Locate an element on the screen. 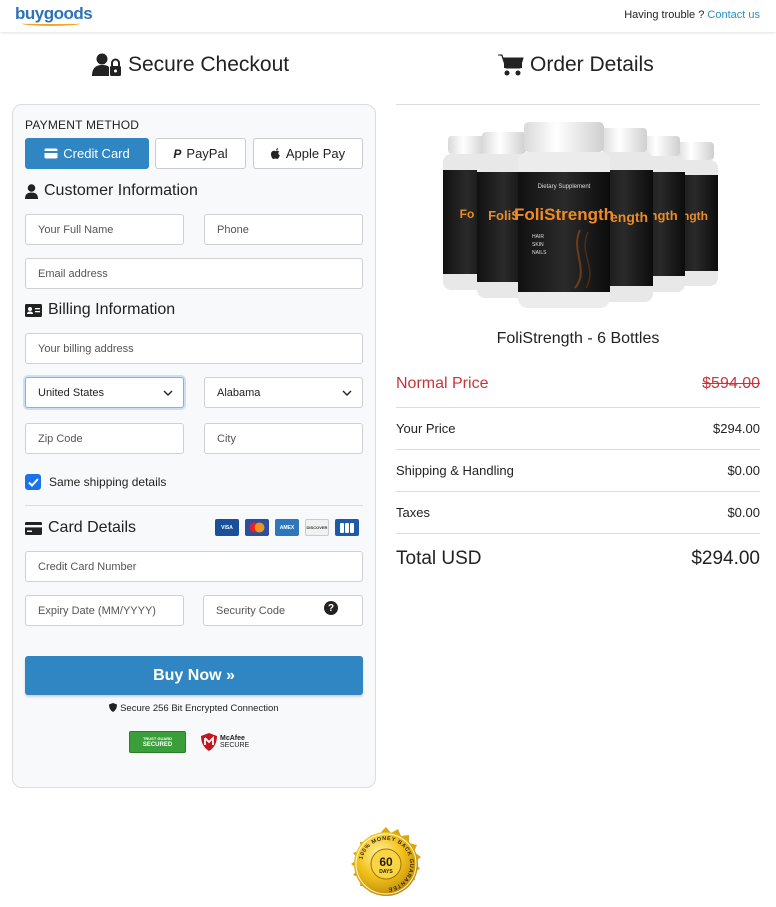  amex-icon: AMEX is located at coordinates (287, 527).